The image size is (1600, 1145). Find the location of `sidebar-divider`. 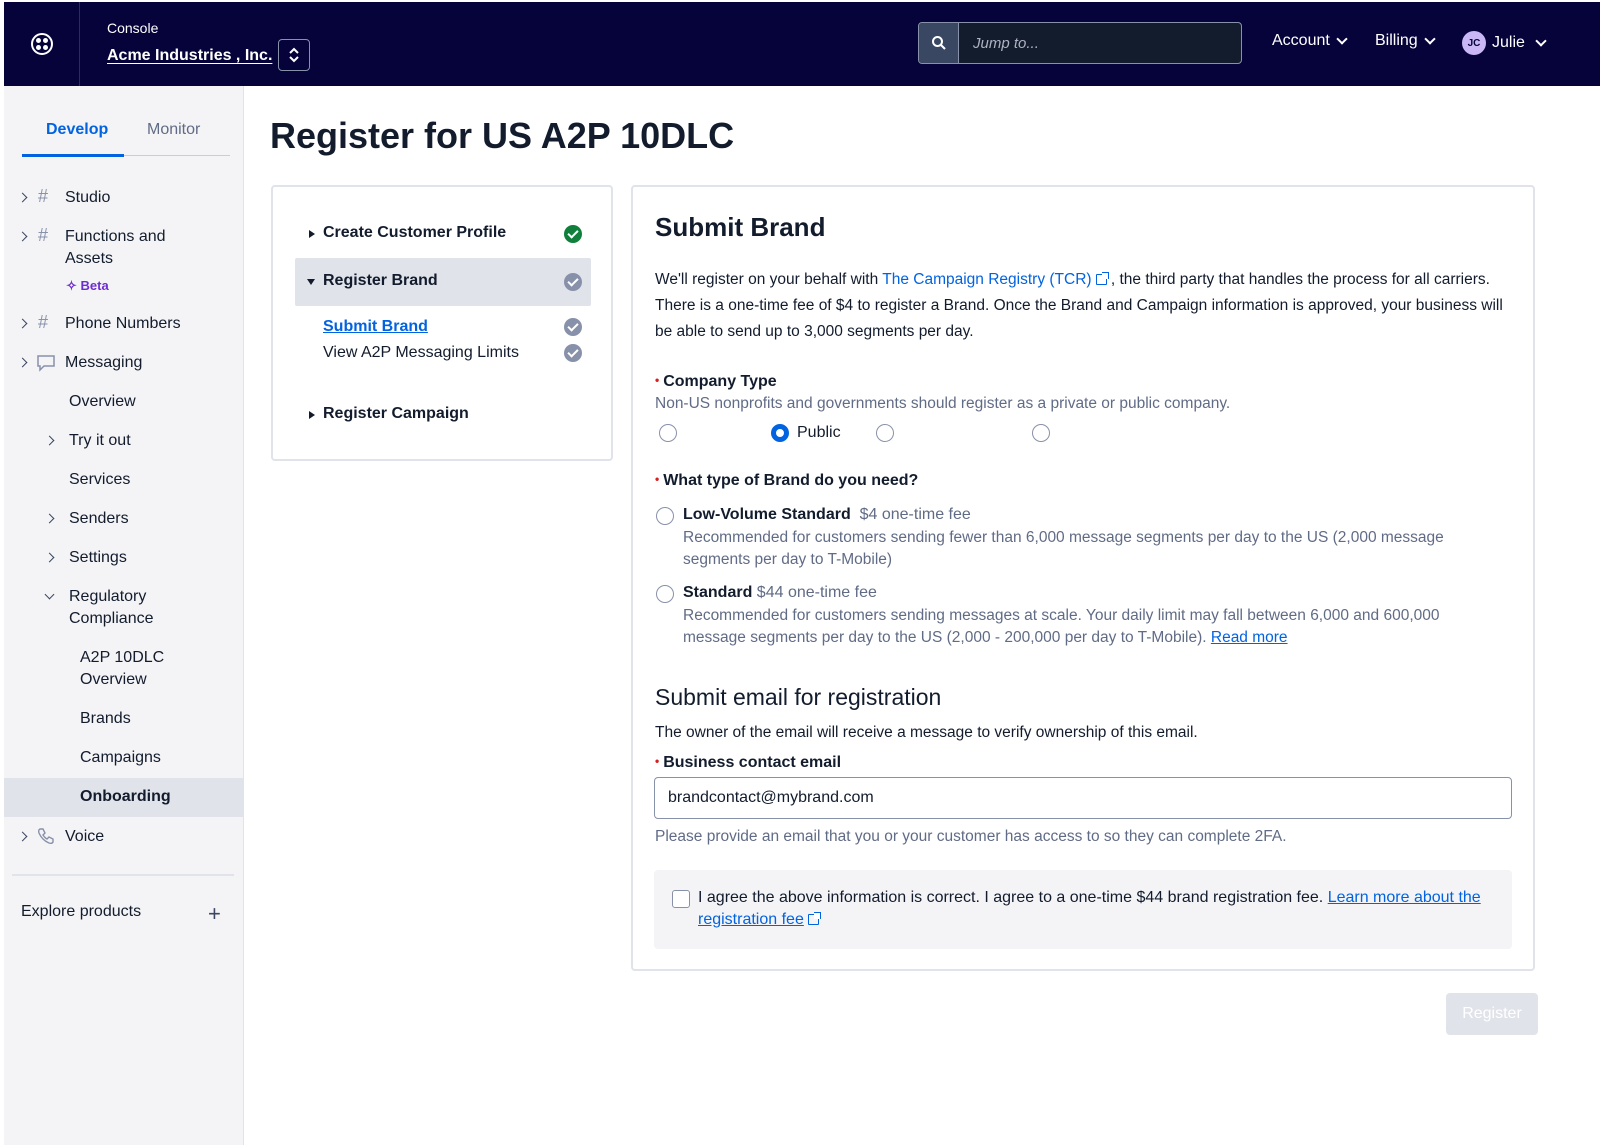

sidebar-divider is located at coordinates (123, 875).